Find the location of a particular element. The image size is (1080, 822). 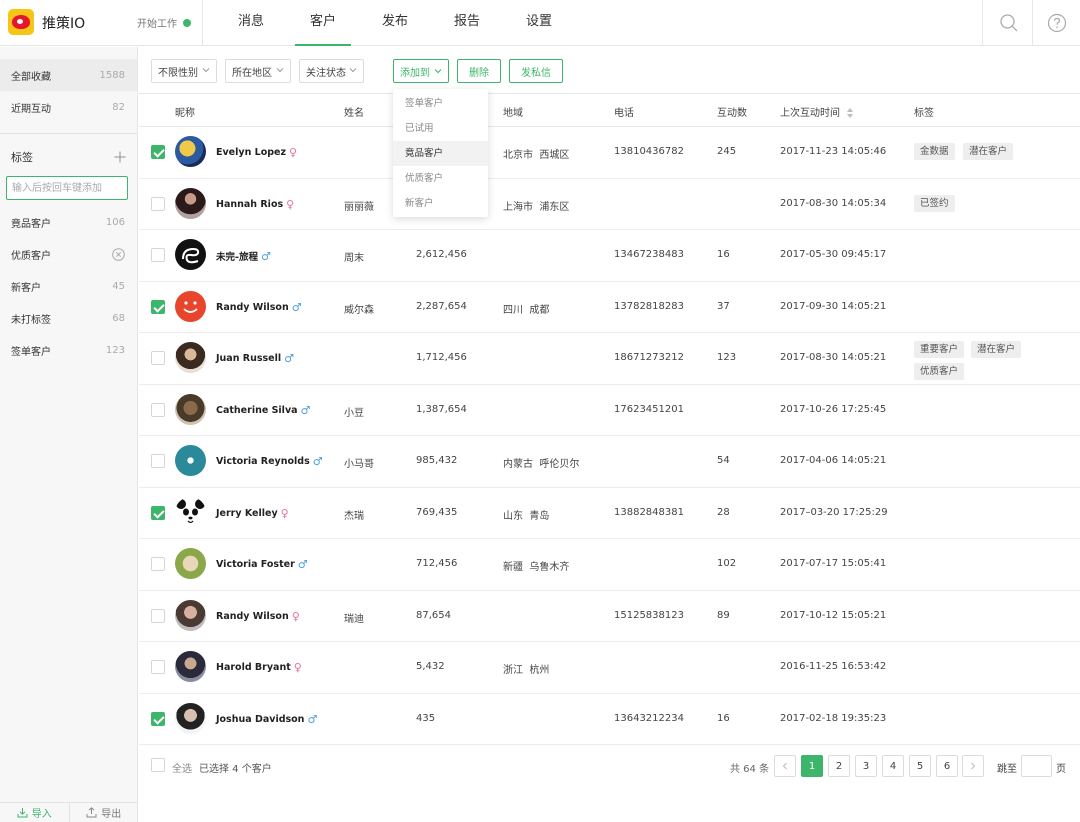

nickname-cell: Victoria Foster ♂ is located at coordinates (262, 564).